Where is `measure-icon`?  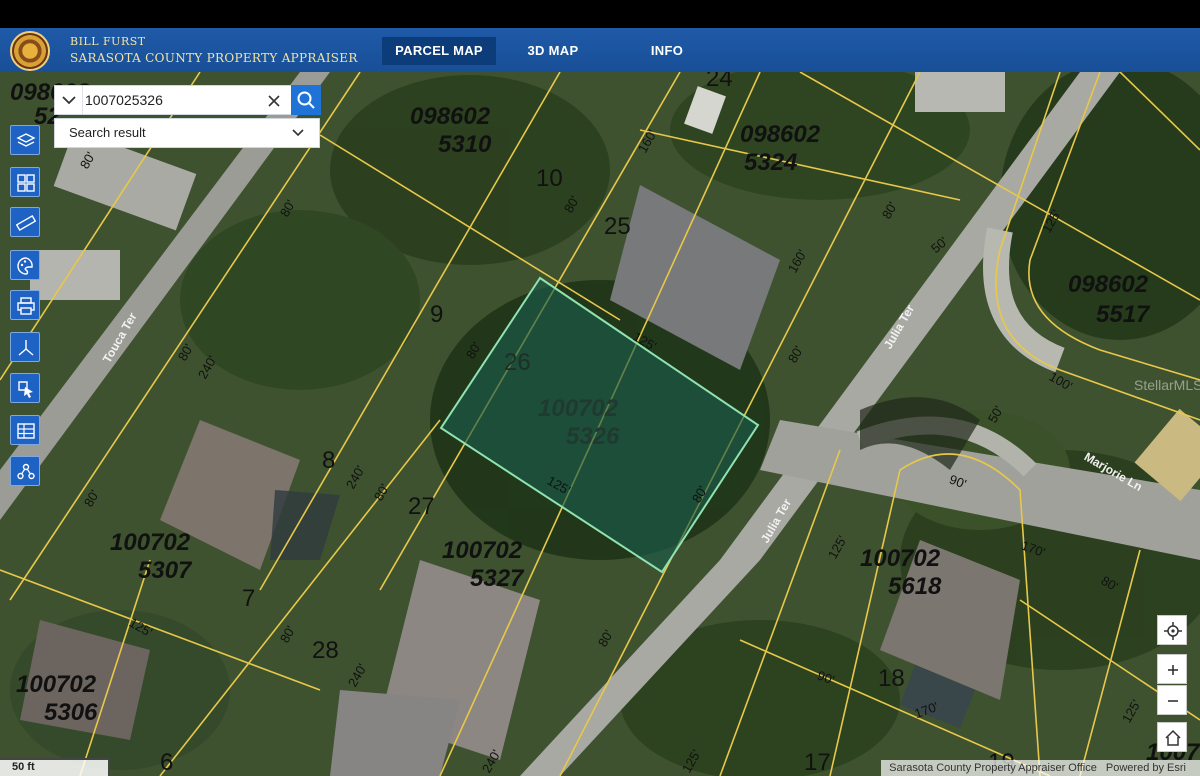
measure-icon is located at coordinates (26, 223).